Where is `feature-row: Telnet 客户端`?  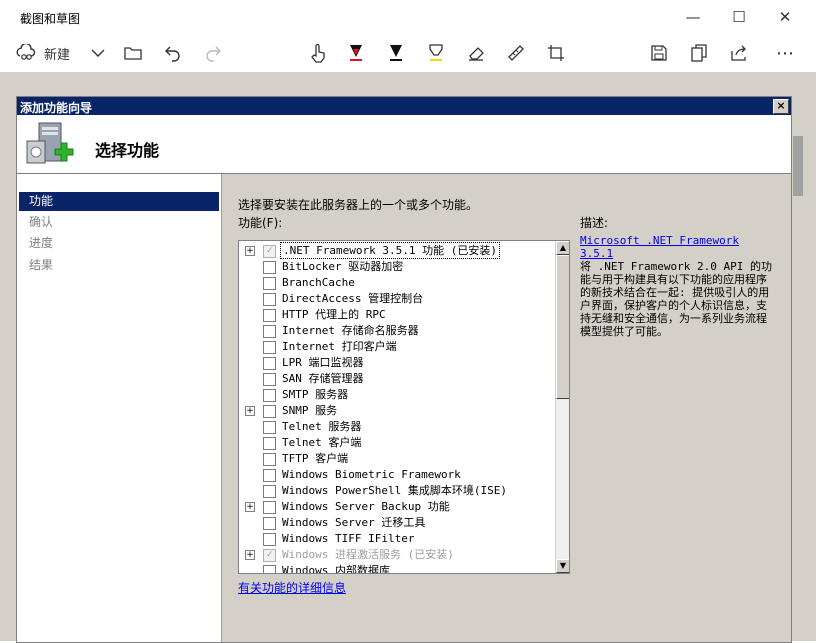 feature-row: Telnet 客户端 is located at coordinates (397, 443).